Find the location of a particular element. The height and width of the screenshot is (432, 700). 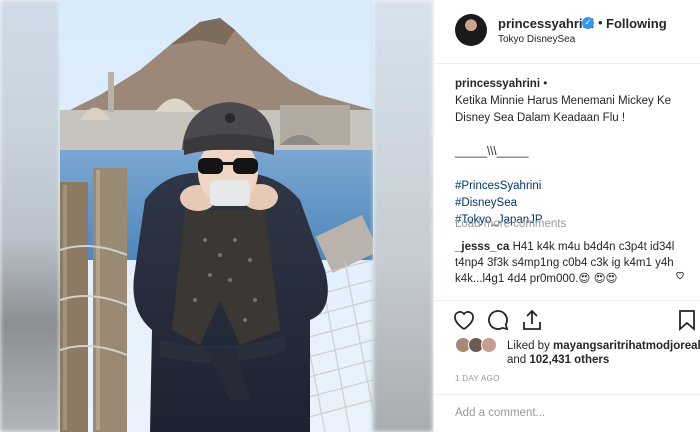

comment-username: _jesss_ca is located at coordinates (482, 247).